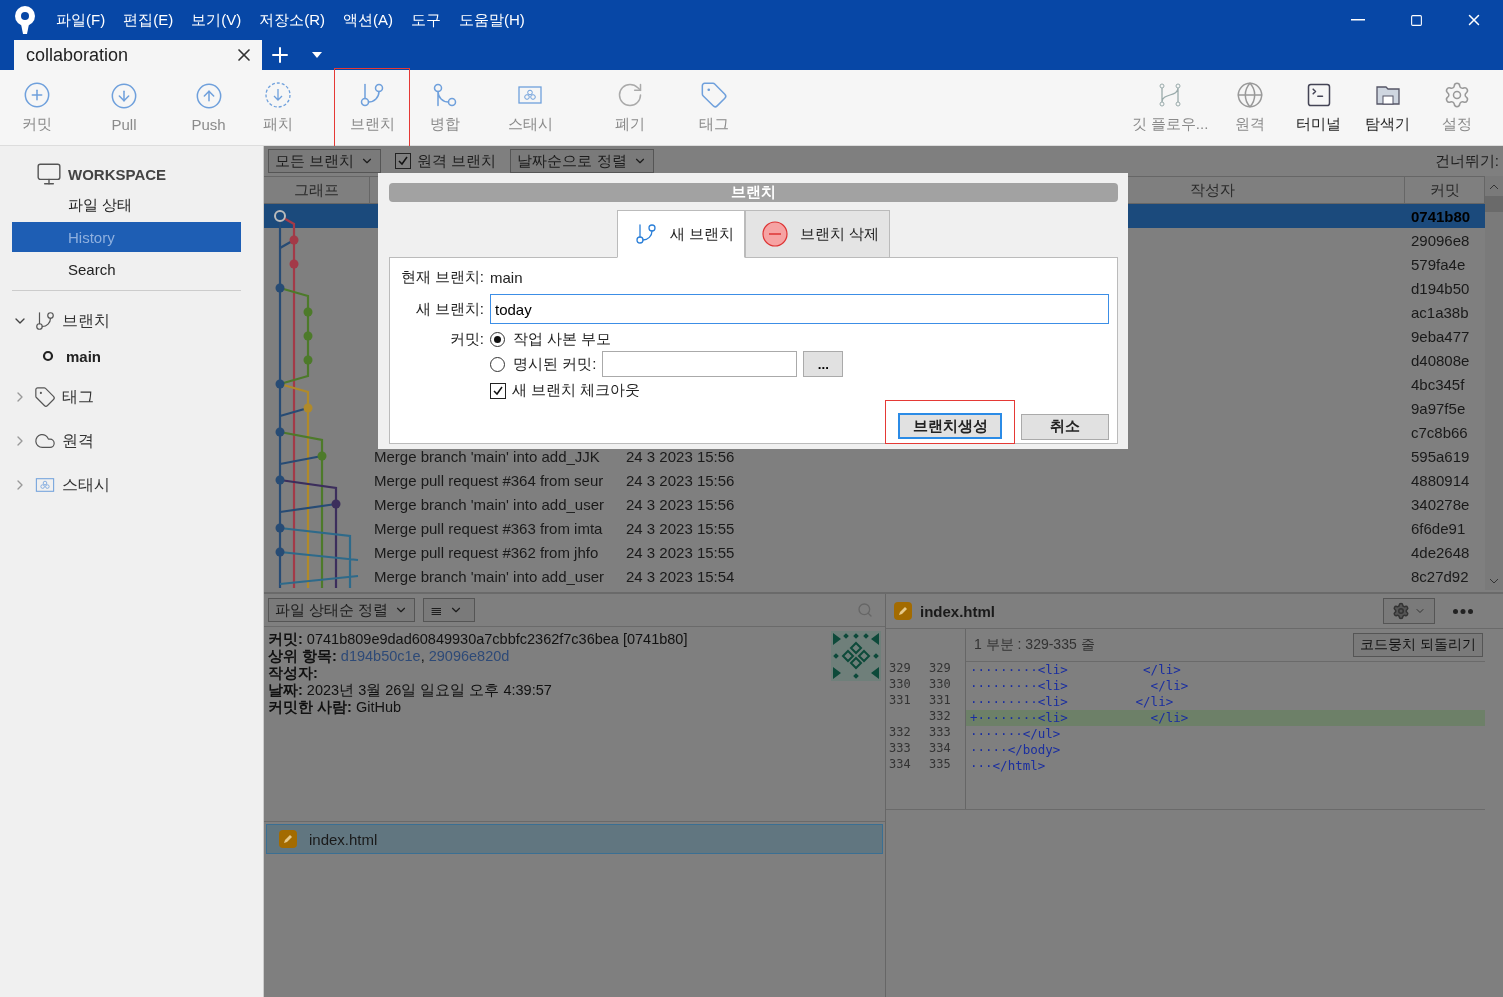 The width and height of the screenshot is (1503, 997). What do you see at coordinates (449, 610) in the screenshot?
I see `view-dropdown: ≣` at bounding box center [449, 610].